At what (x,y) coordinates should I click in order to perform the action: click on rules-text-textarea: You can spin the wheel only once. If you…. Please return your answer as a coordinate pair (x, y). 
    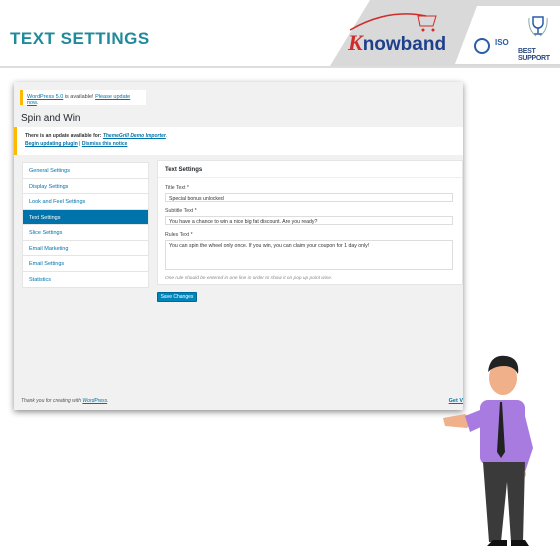
    Looking at the image, I should click on (309, 255).